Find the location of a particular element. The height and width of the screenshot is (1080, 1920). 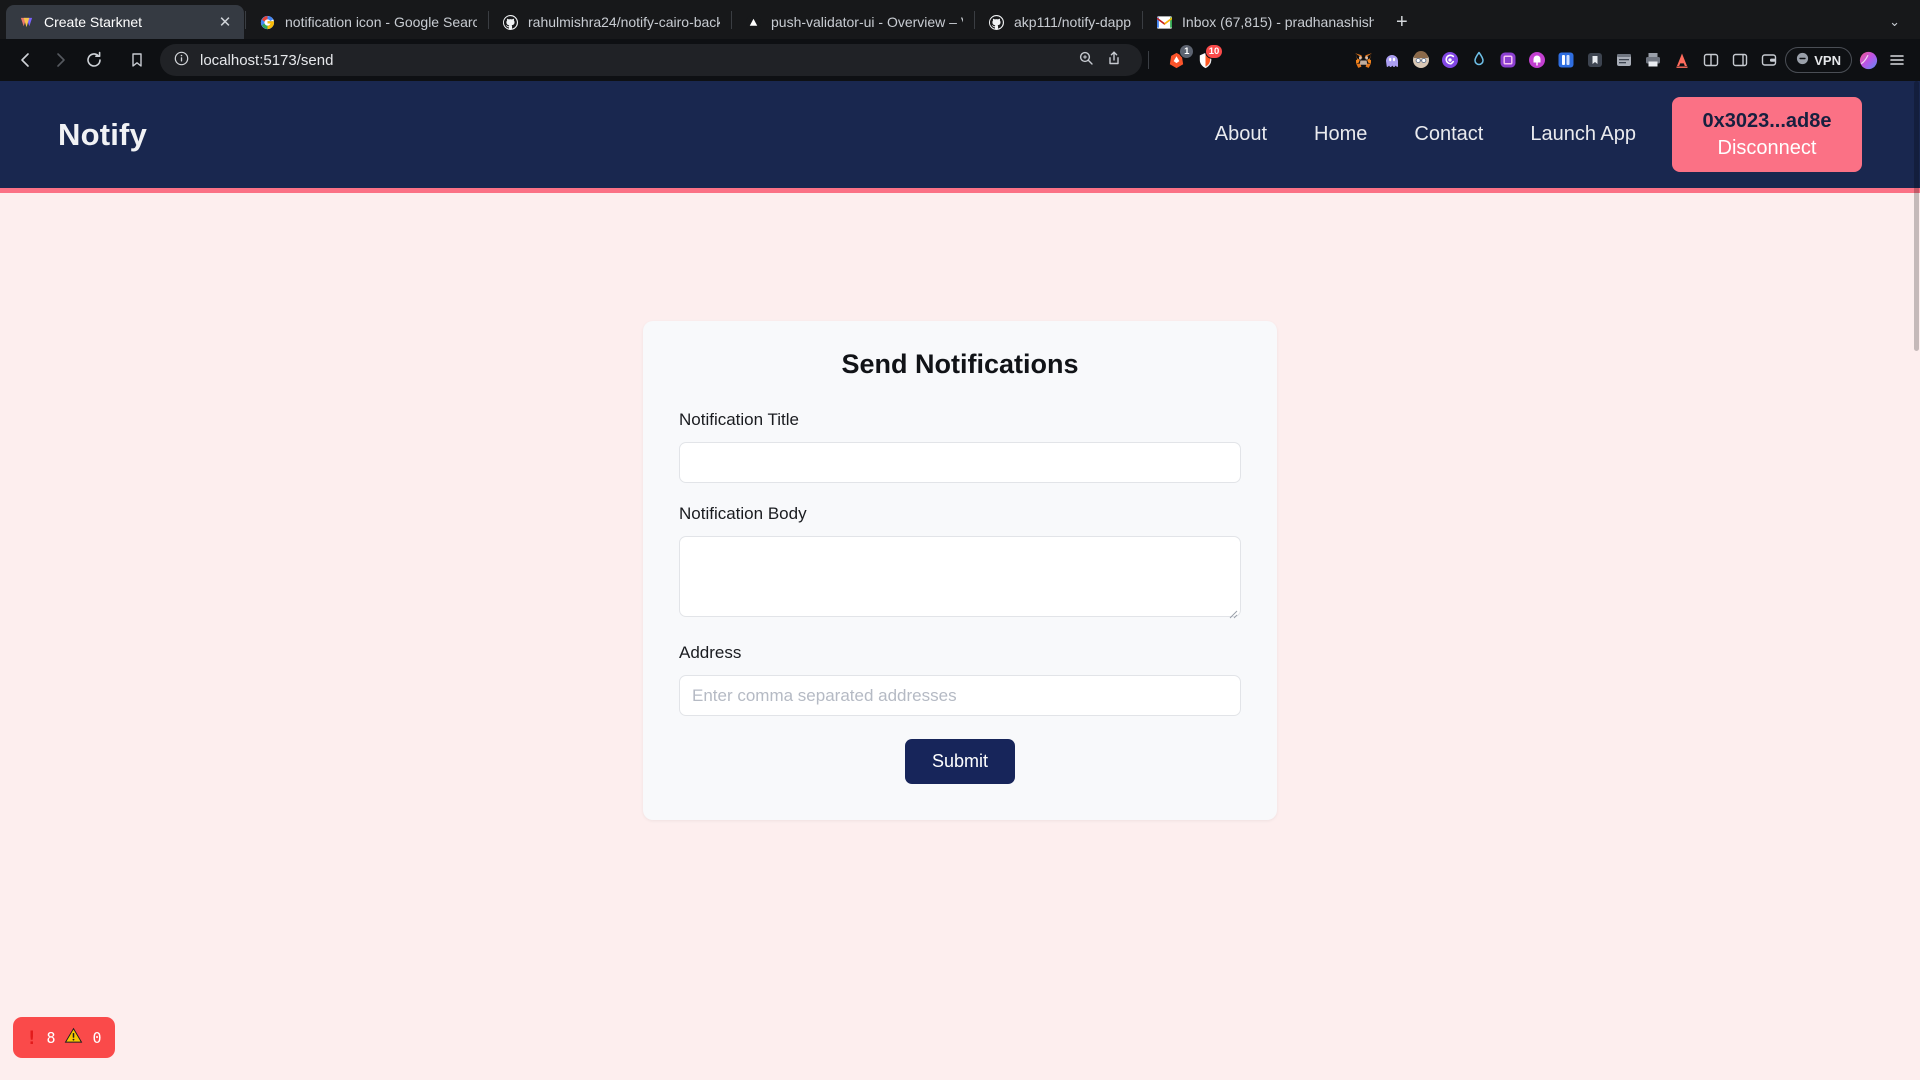

back-button is located at coordinates (26, 60).